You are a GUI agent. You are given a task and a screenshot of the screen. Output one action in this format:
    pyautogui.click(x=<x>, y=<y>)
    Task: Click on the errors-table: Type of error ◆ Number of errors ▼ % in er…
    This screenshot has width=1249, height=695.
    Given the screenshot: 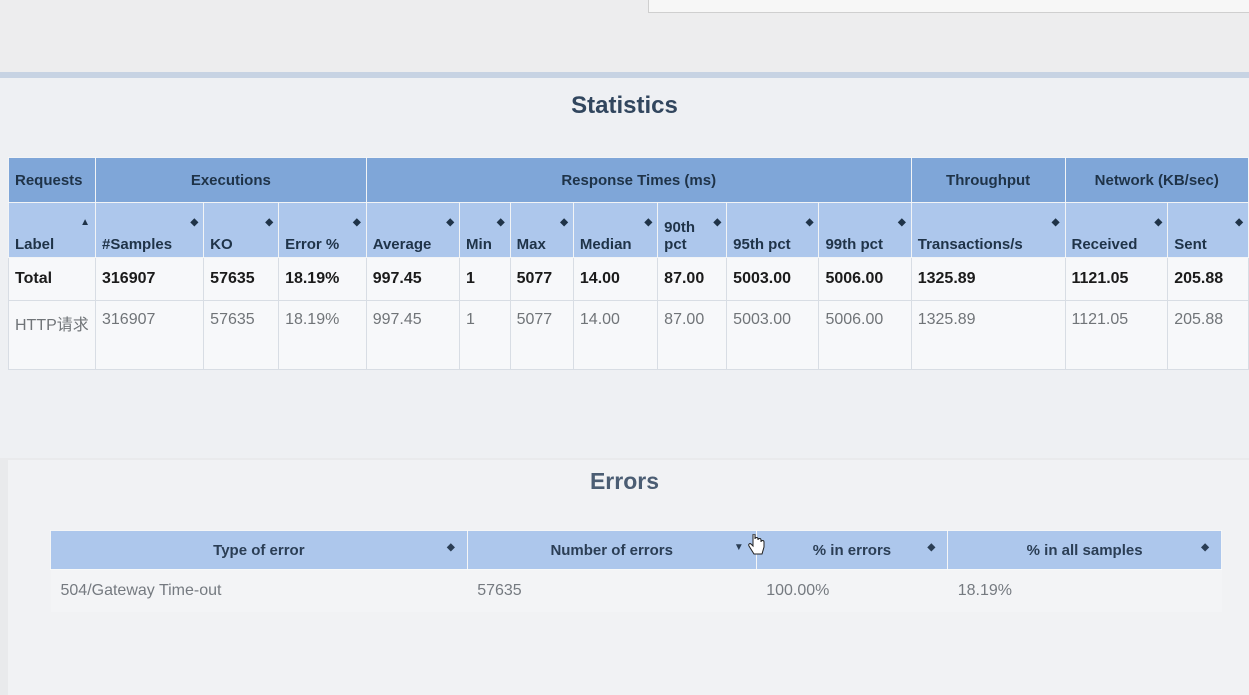 What is the action you would take?
    pyautogui.click(x=636, y=571)
    